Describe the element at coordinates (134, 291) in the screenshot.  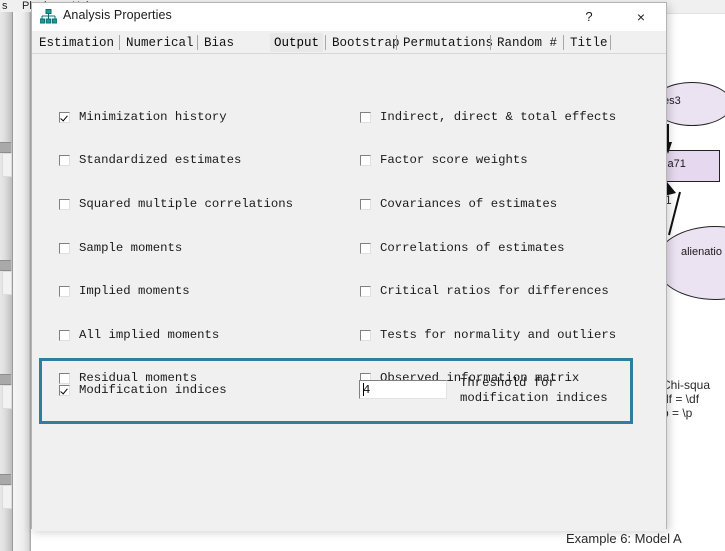
I see `checkbox-label: Implied moments` at that location.